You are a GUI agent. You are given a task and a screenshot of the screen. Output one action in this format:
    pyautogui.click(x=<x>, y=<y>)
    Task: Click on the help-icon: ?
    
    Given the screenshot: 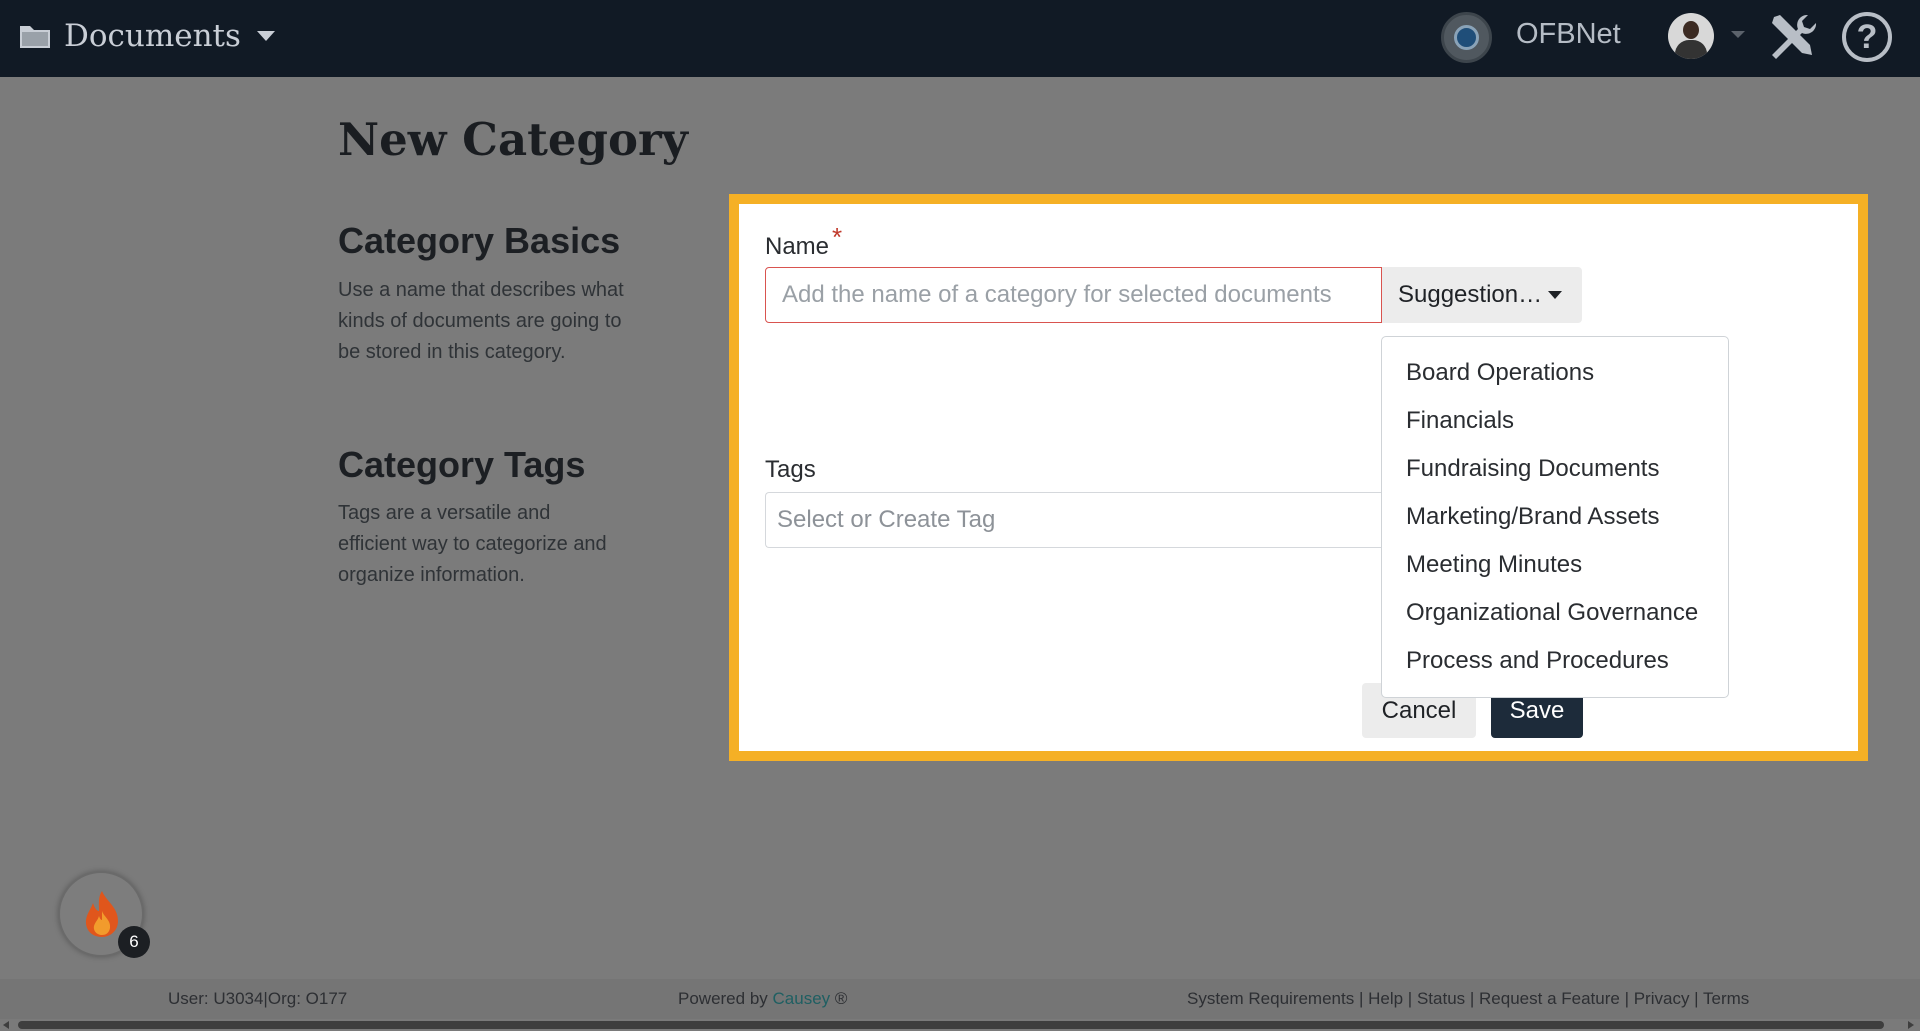 What is the action you would take?
    pyautogui.click(x=1867, y=37)
    